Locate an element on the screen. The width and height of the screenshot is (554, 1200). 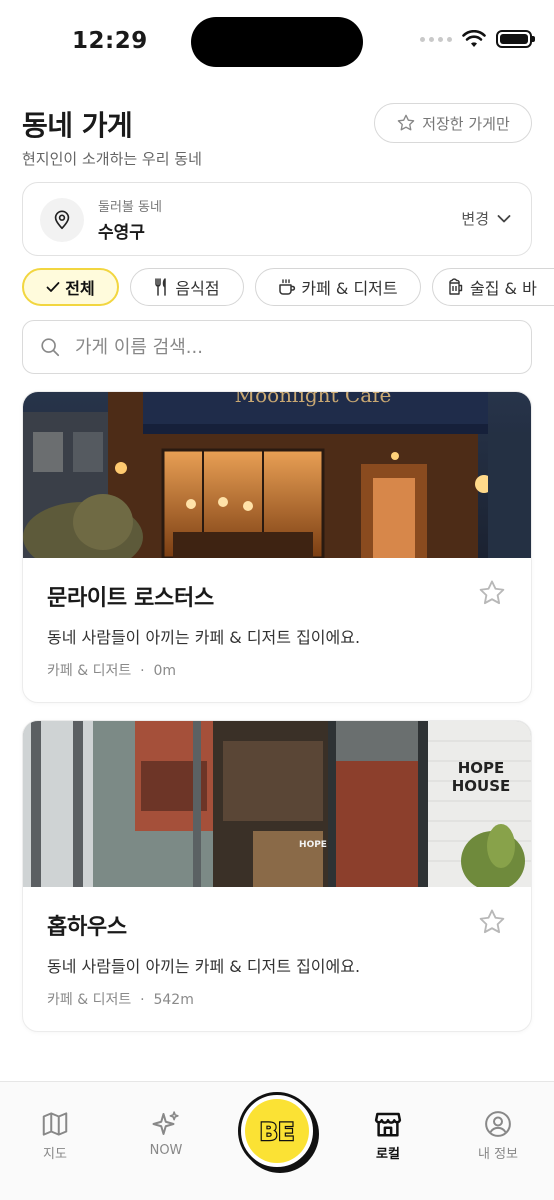
saved-button-label: 저장한 가게만 is located at coordinates (466, 123).